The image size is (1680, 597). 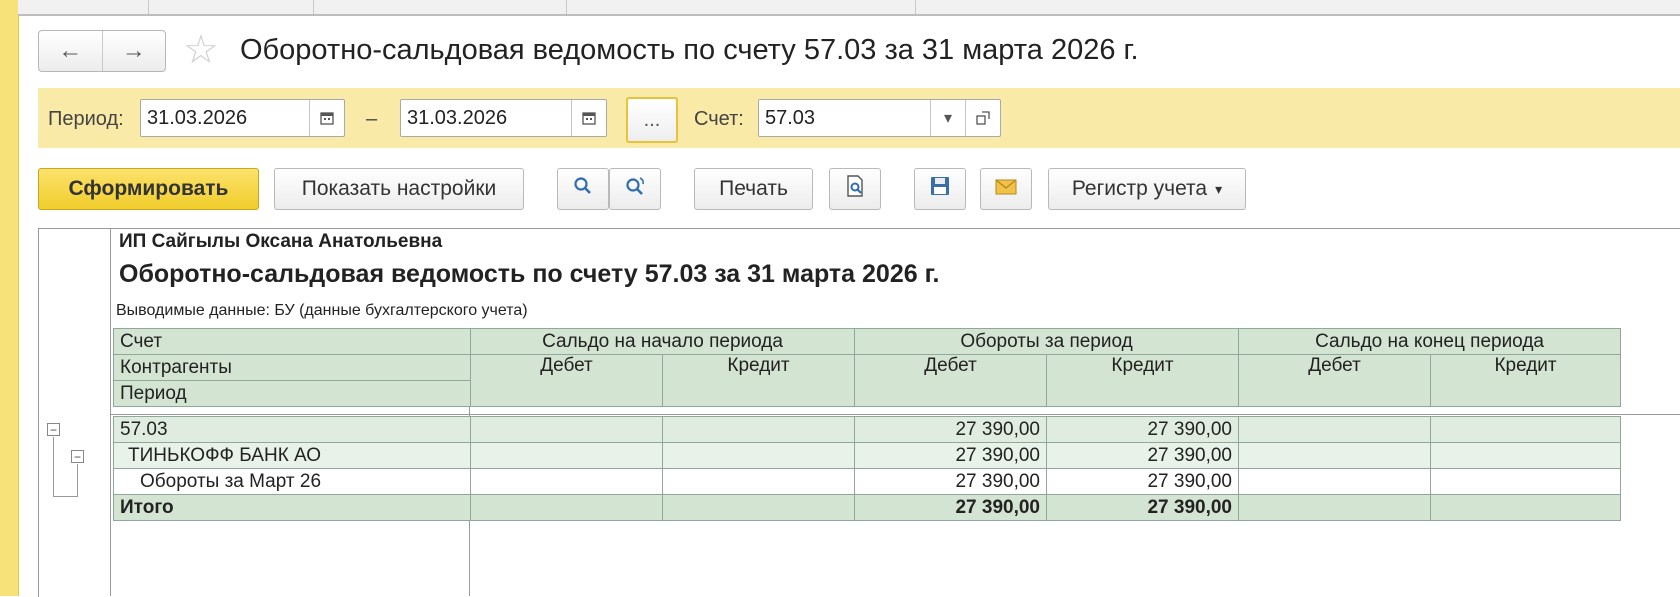 I want to click on open-link-icon, so click(x=982, y=118).